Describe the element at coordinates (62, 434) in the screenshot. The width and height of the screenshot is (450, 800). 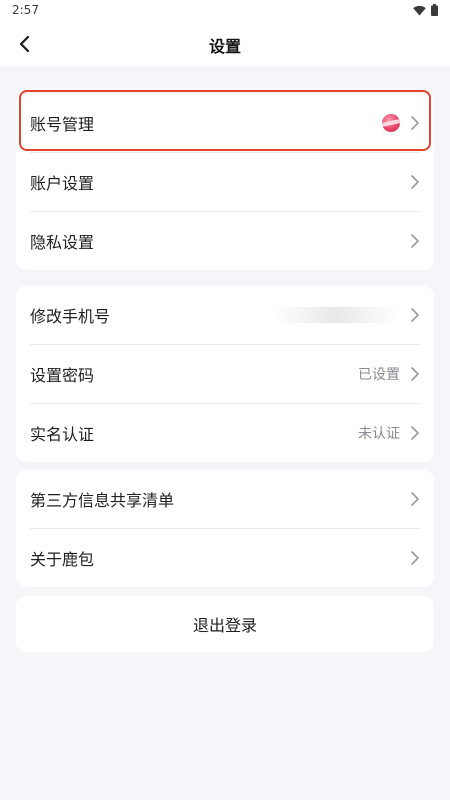
I see `row-label: 实名认证` at that location.